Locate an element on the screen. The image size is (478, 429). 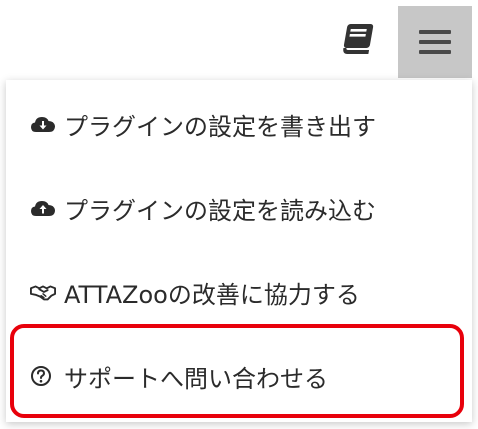
hamburger-menu-icon is located at coordinates (435, 42).